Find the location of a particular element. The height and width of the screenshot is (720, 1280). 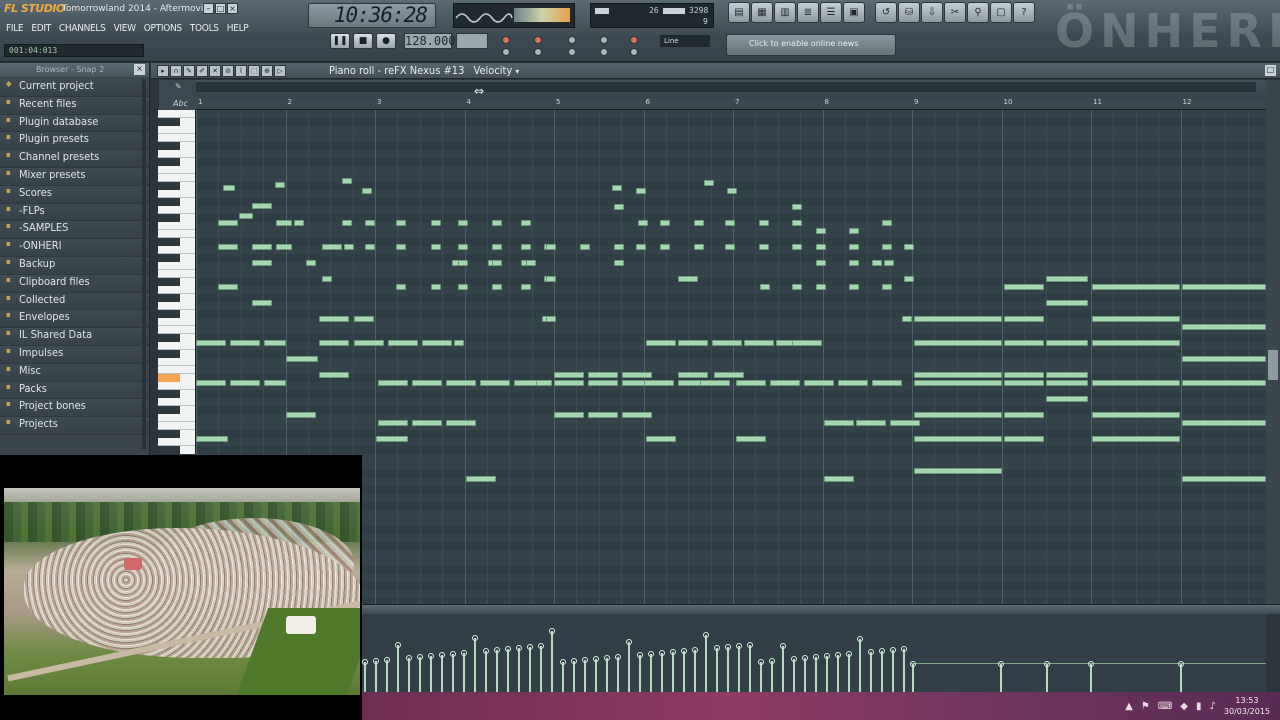

menu-options: OPTIONS is located at coordinates (163, 28).